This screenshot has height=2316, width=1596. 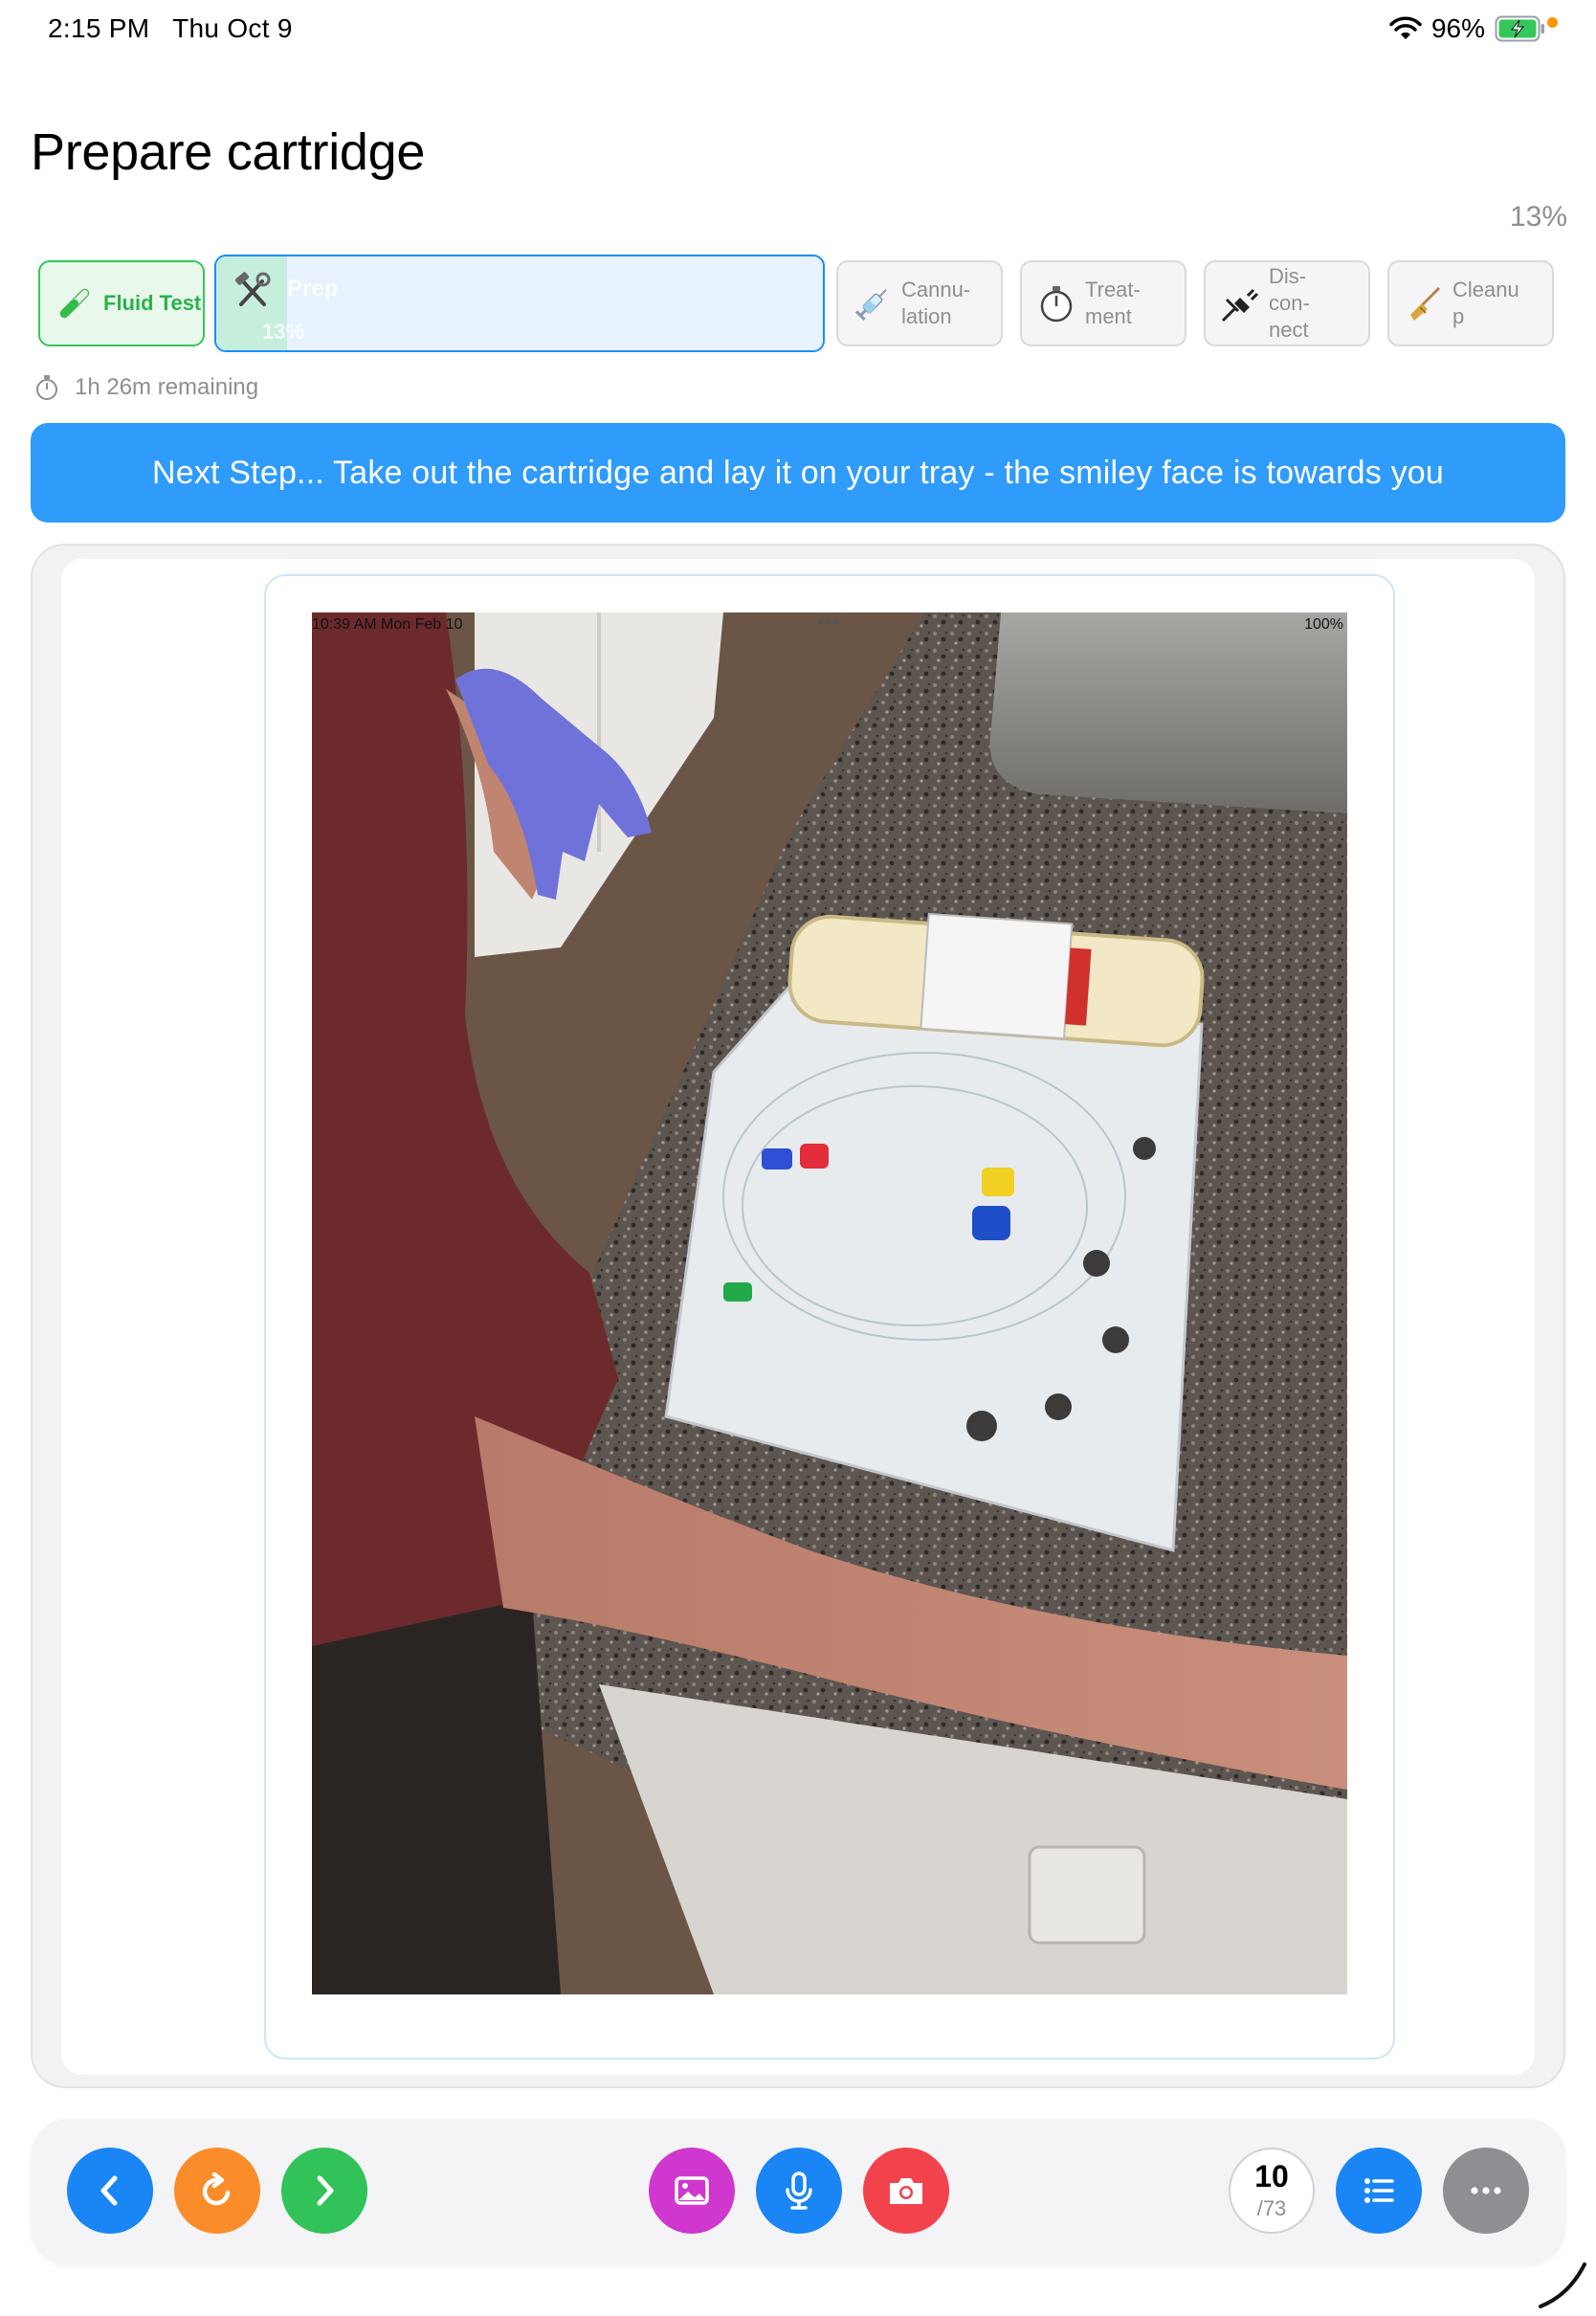 What do you see at coordinates (1406, 27) in the screenshot?
I see `wifi-icon` at bounding box center [1406, 27].